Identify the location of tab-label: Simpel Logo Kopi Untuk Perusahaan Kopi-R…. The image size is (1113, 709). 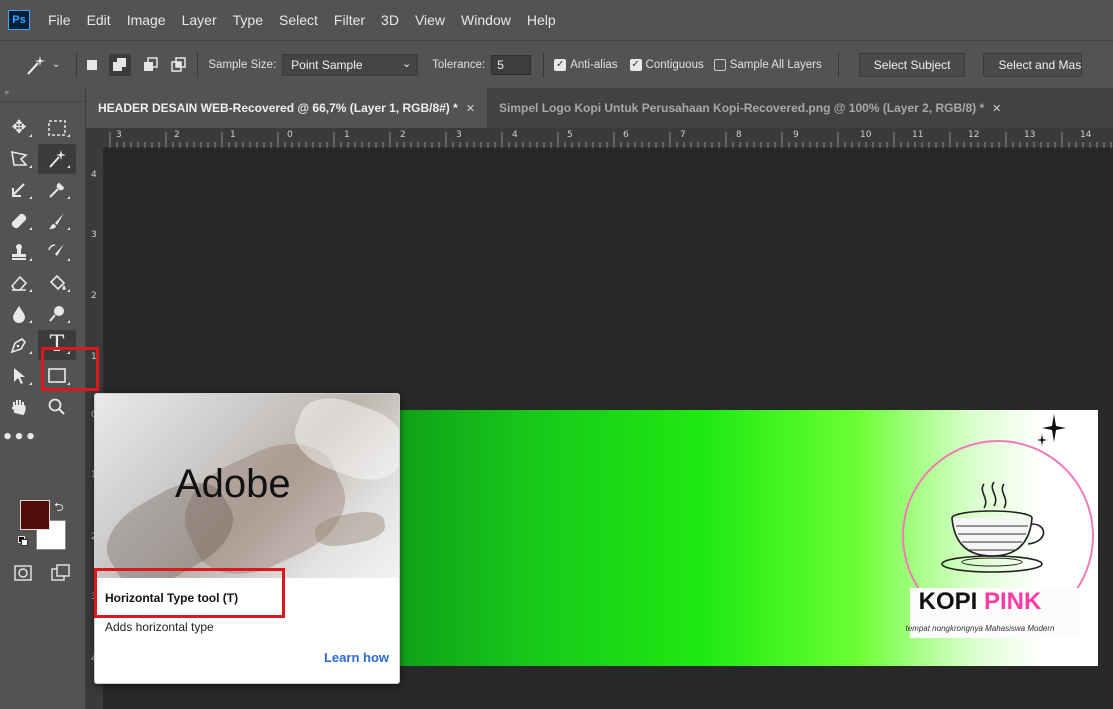
(742, 108).